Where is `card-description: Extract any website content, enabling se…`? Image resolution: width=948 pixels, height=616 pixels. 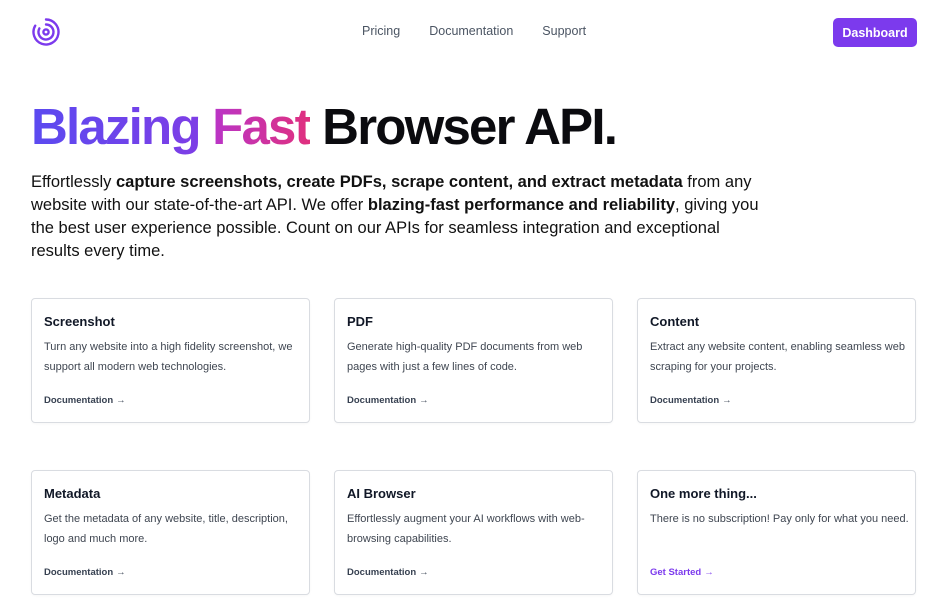
card-description: Extract any website content, enabling se… is located at coordinates (777, 357).